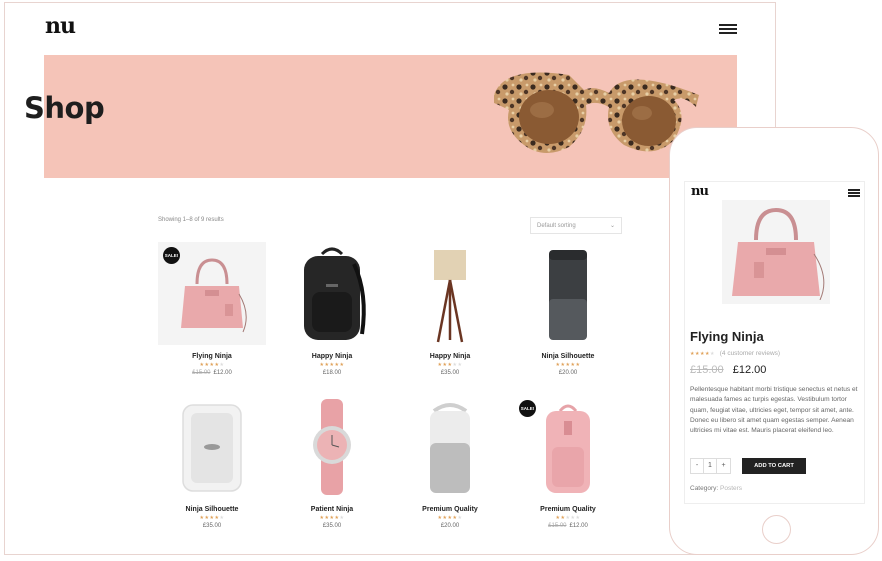  I want to click on product-card: Premium Quality ★★★★★ £20.00, so click(450, 462).